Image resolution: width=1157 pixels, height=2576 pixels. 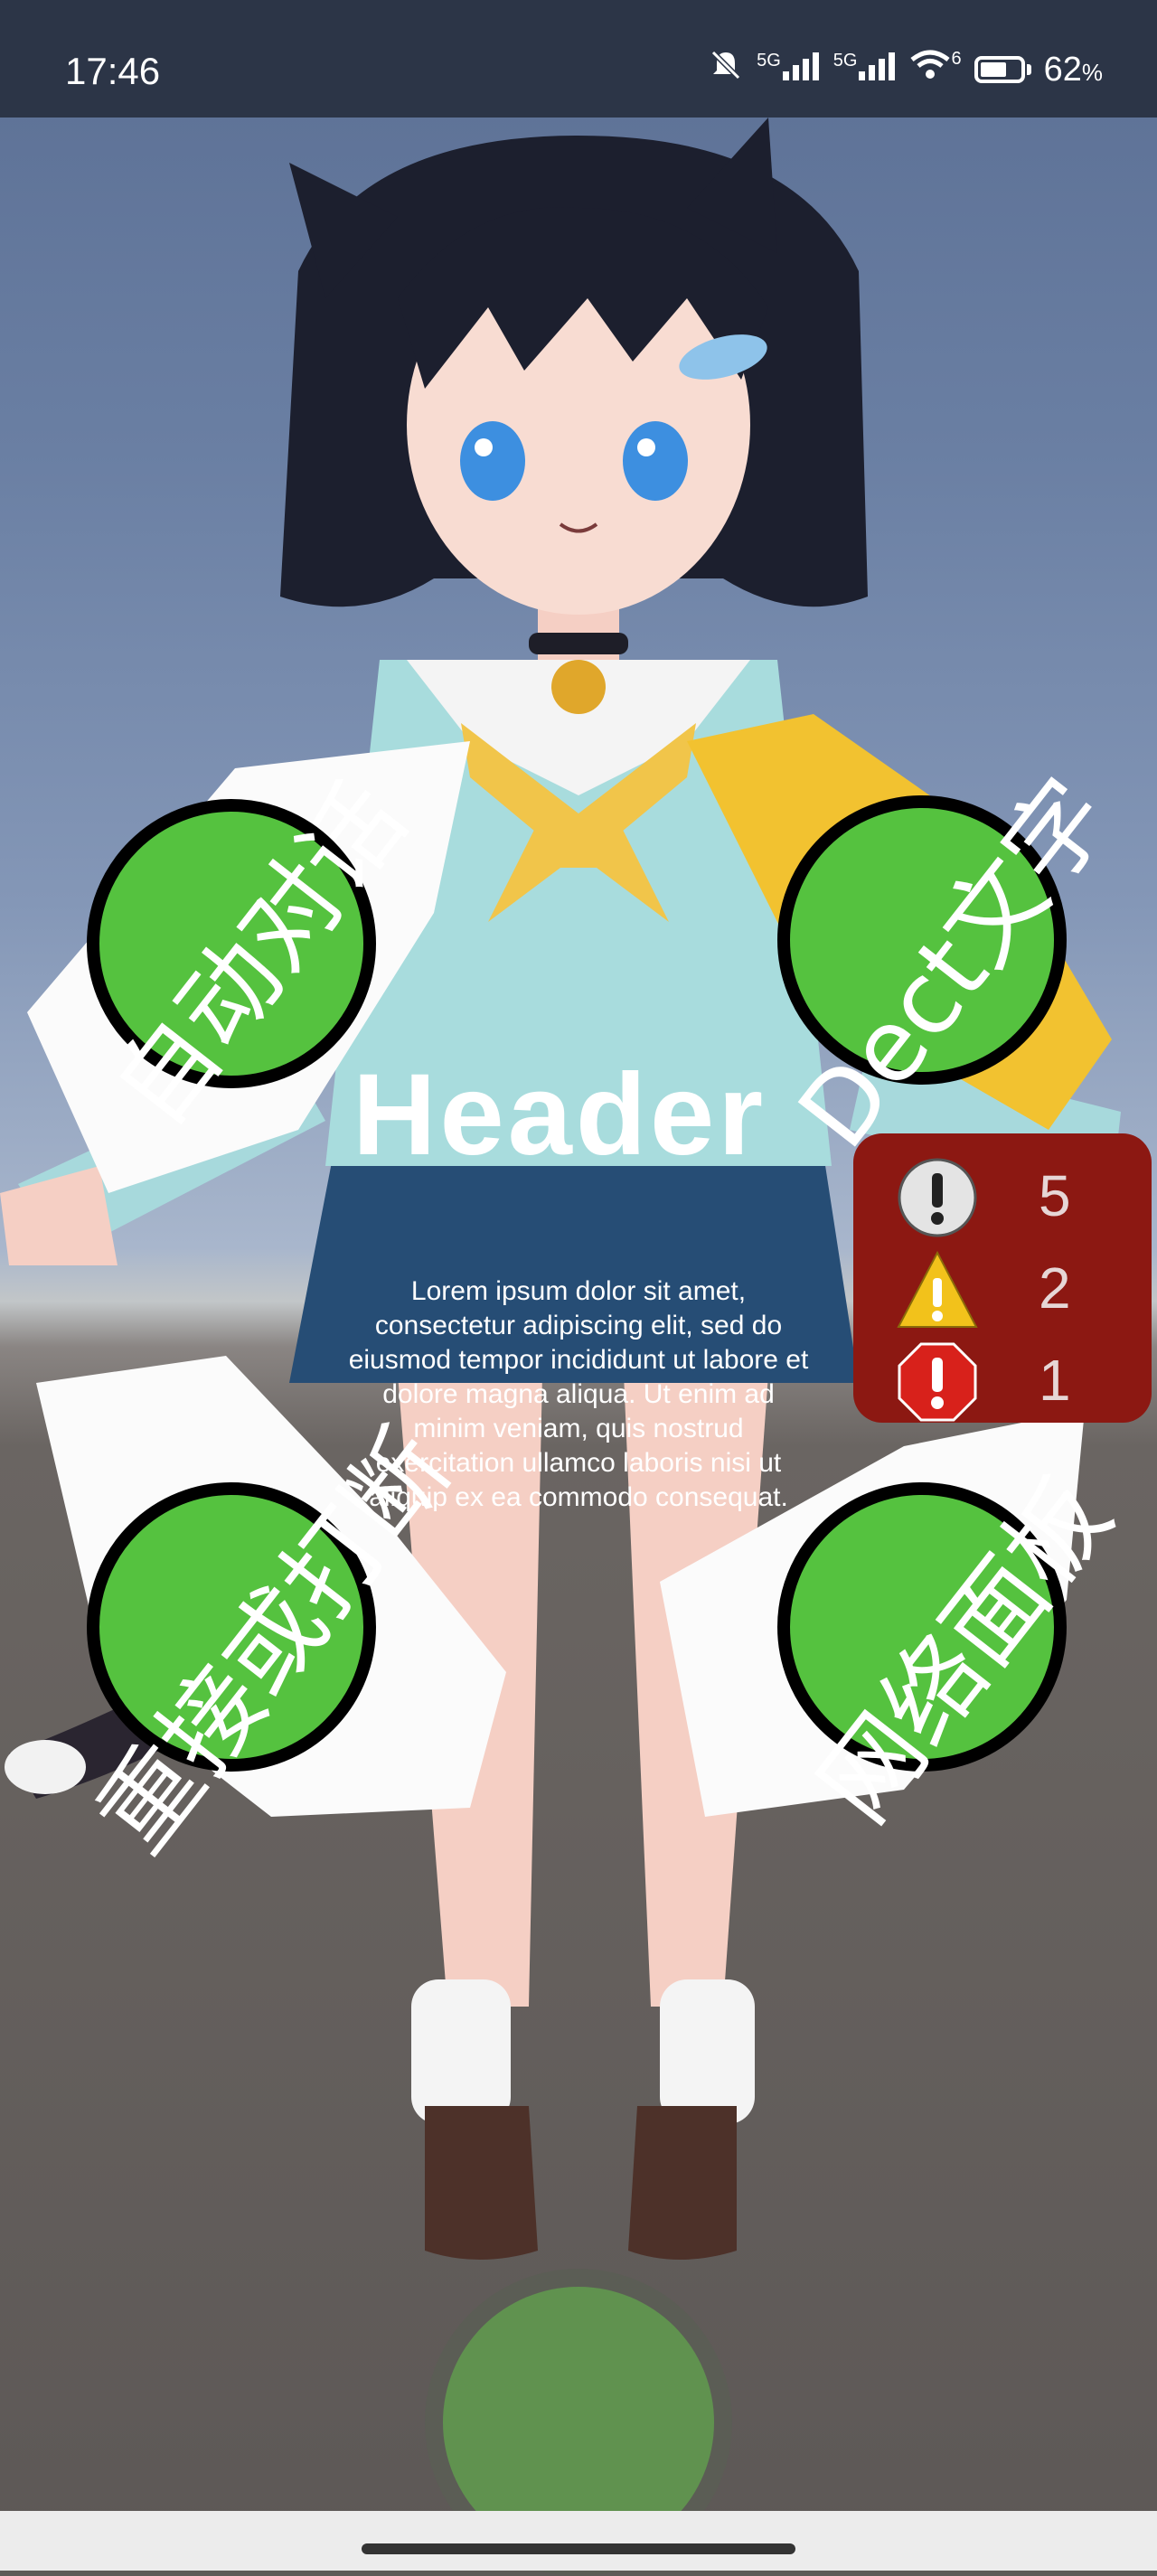 What do you see at coordinates (578, 2541) in the screenshot?
I see `navigation-bar` at bounding box center [578, 2541].